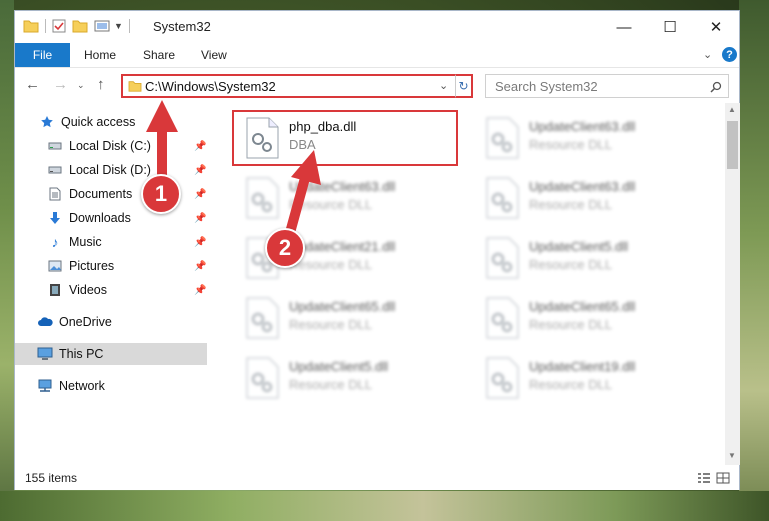 The image size is (769, 521). Describe the element at coordinates (81, 85) in the screenshot. I see `recent-locations-icon: ⌄` at that location.